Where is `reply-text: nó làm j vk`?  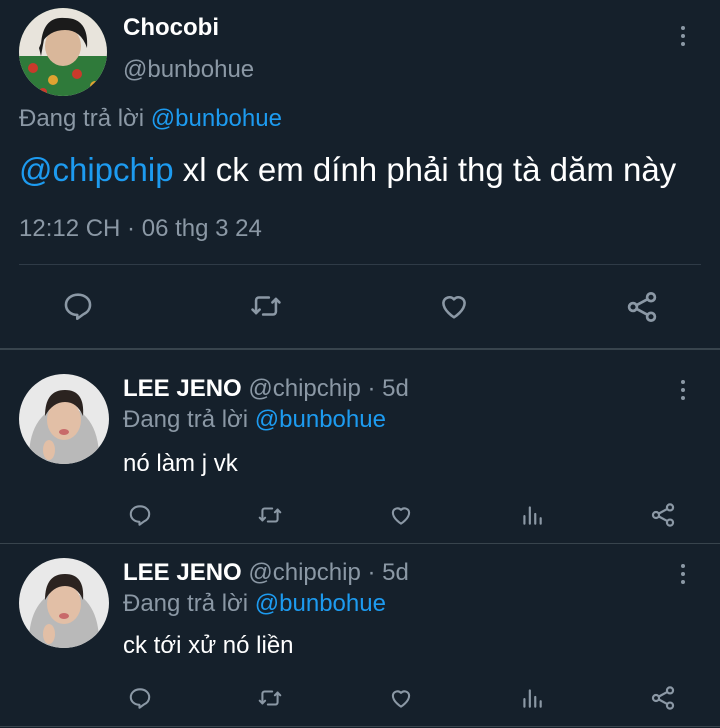 reply-text: nó làm j vk is located at coordinates (180, 463).